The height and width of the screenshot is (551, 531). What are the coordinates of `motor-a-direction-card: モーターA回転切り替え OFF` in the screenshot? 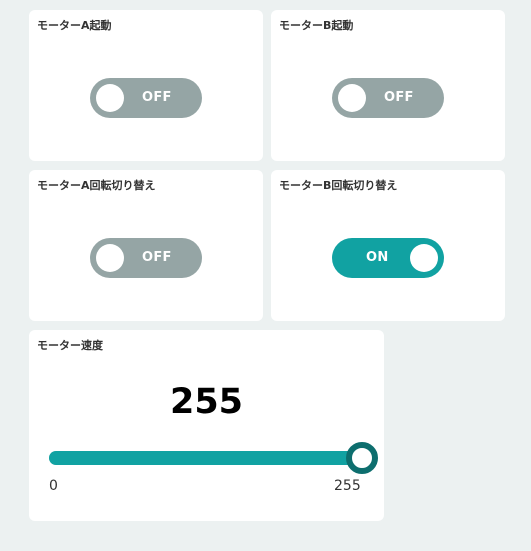 It's located at (146, 245).